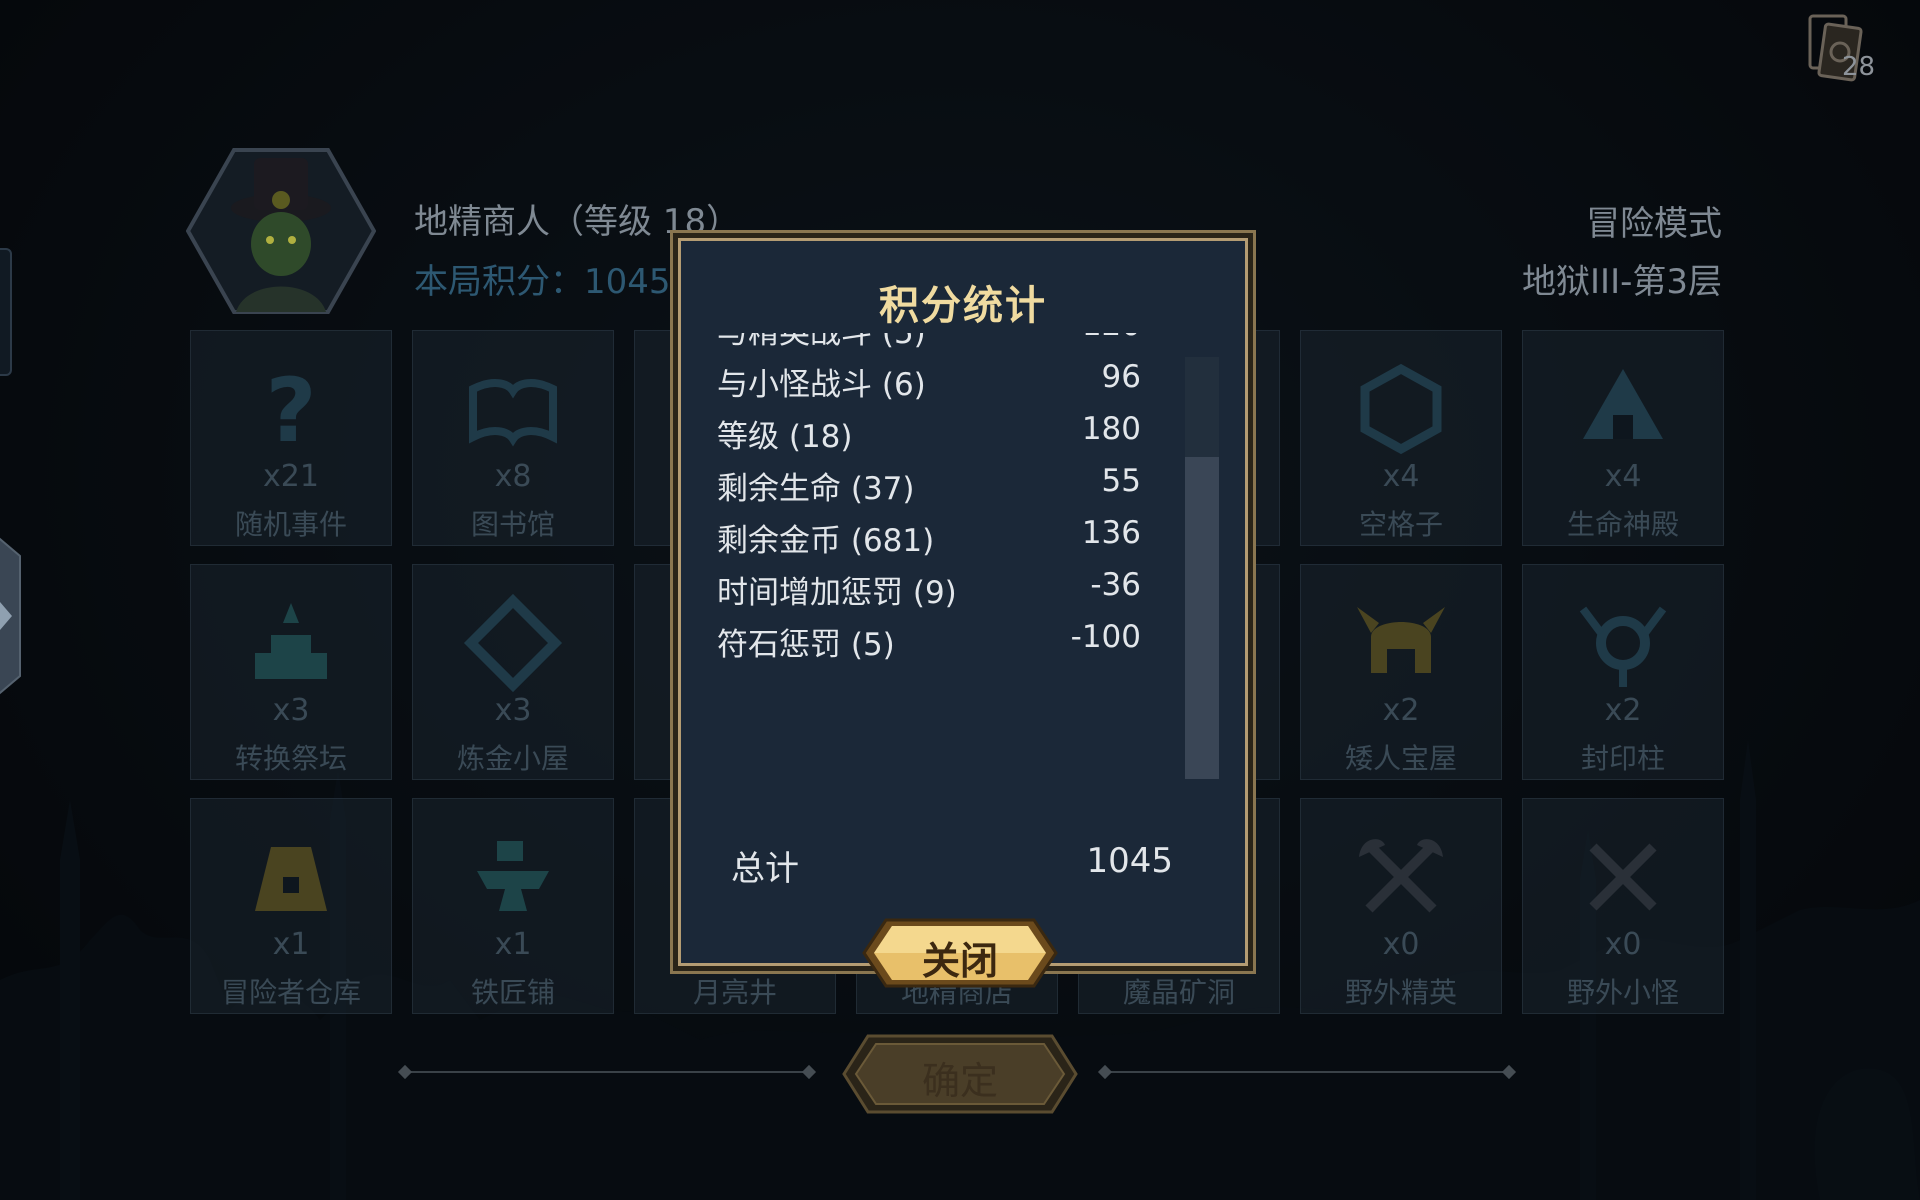  What do you see at coordinates (1623, 877) in the screenshot?
I see `crossed-swords-icon` at bounding box center [1623, 877].